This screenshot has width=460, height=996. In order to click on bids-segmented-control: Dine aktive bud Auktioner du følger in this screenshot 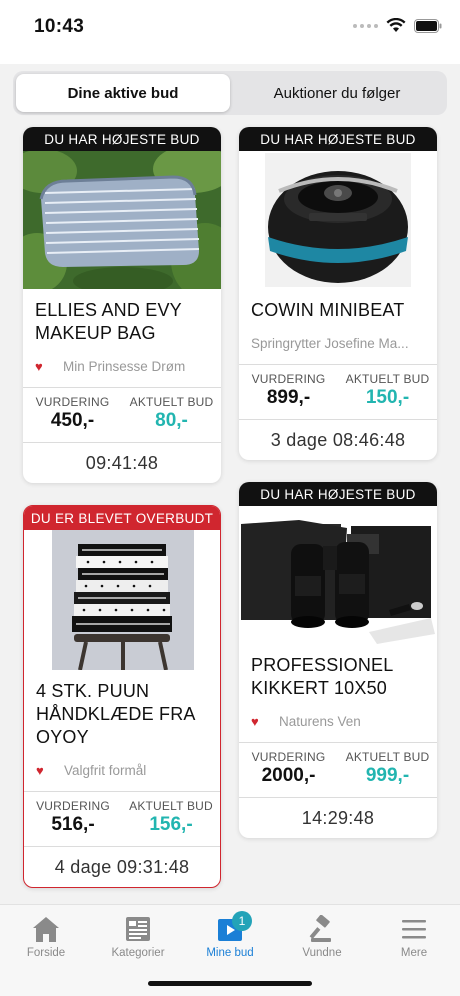, I will do `click(230, 93)`.